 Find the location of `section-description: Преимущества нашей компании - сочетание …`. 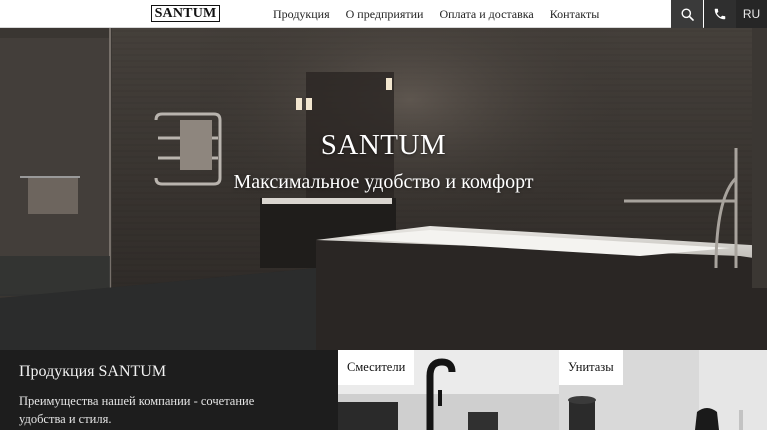

section-description: Преимущества нашей компании - сочетание … is located at coordinates (137, 410).